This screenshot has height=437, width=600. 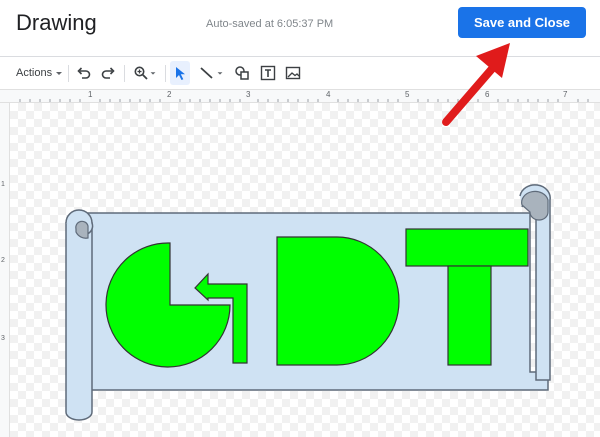 What do you see at coordinates (476, 84) in the screenshot?
I see `red-arrow-annotation` at bounding box center [476, 84].